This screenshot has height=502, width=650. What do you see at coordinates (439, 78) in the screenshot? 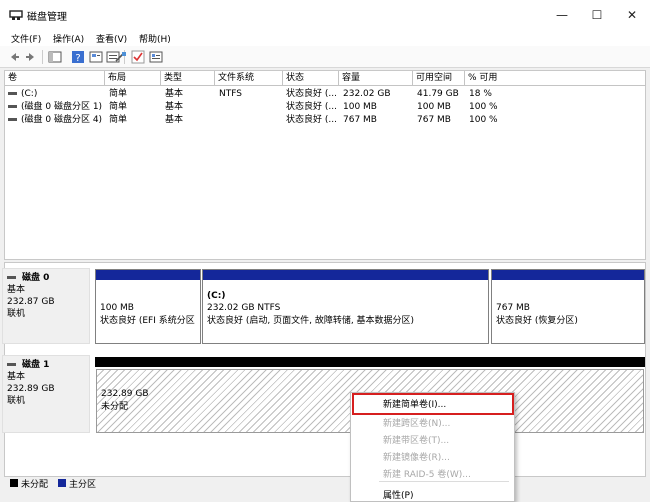
I see `column-free-space: 可用空间` at bounding box center [439, 78].